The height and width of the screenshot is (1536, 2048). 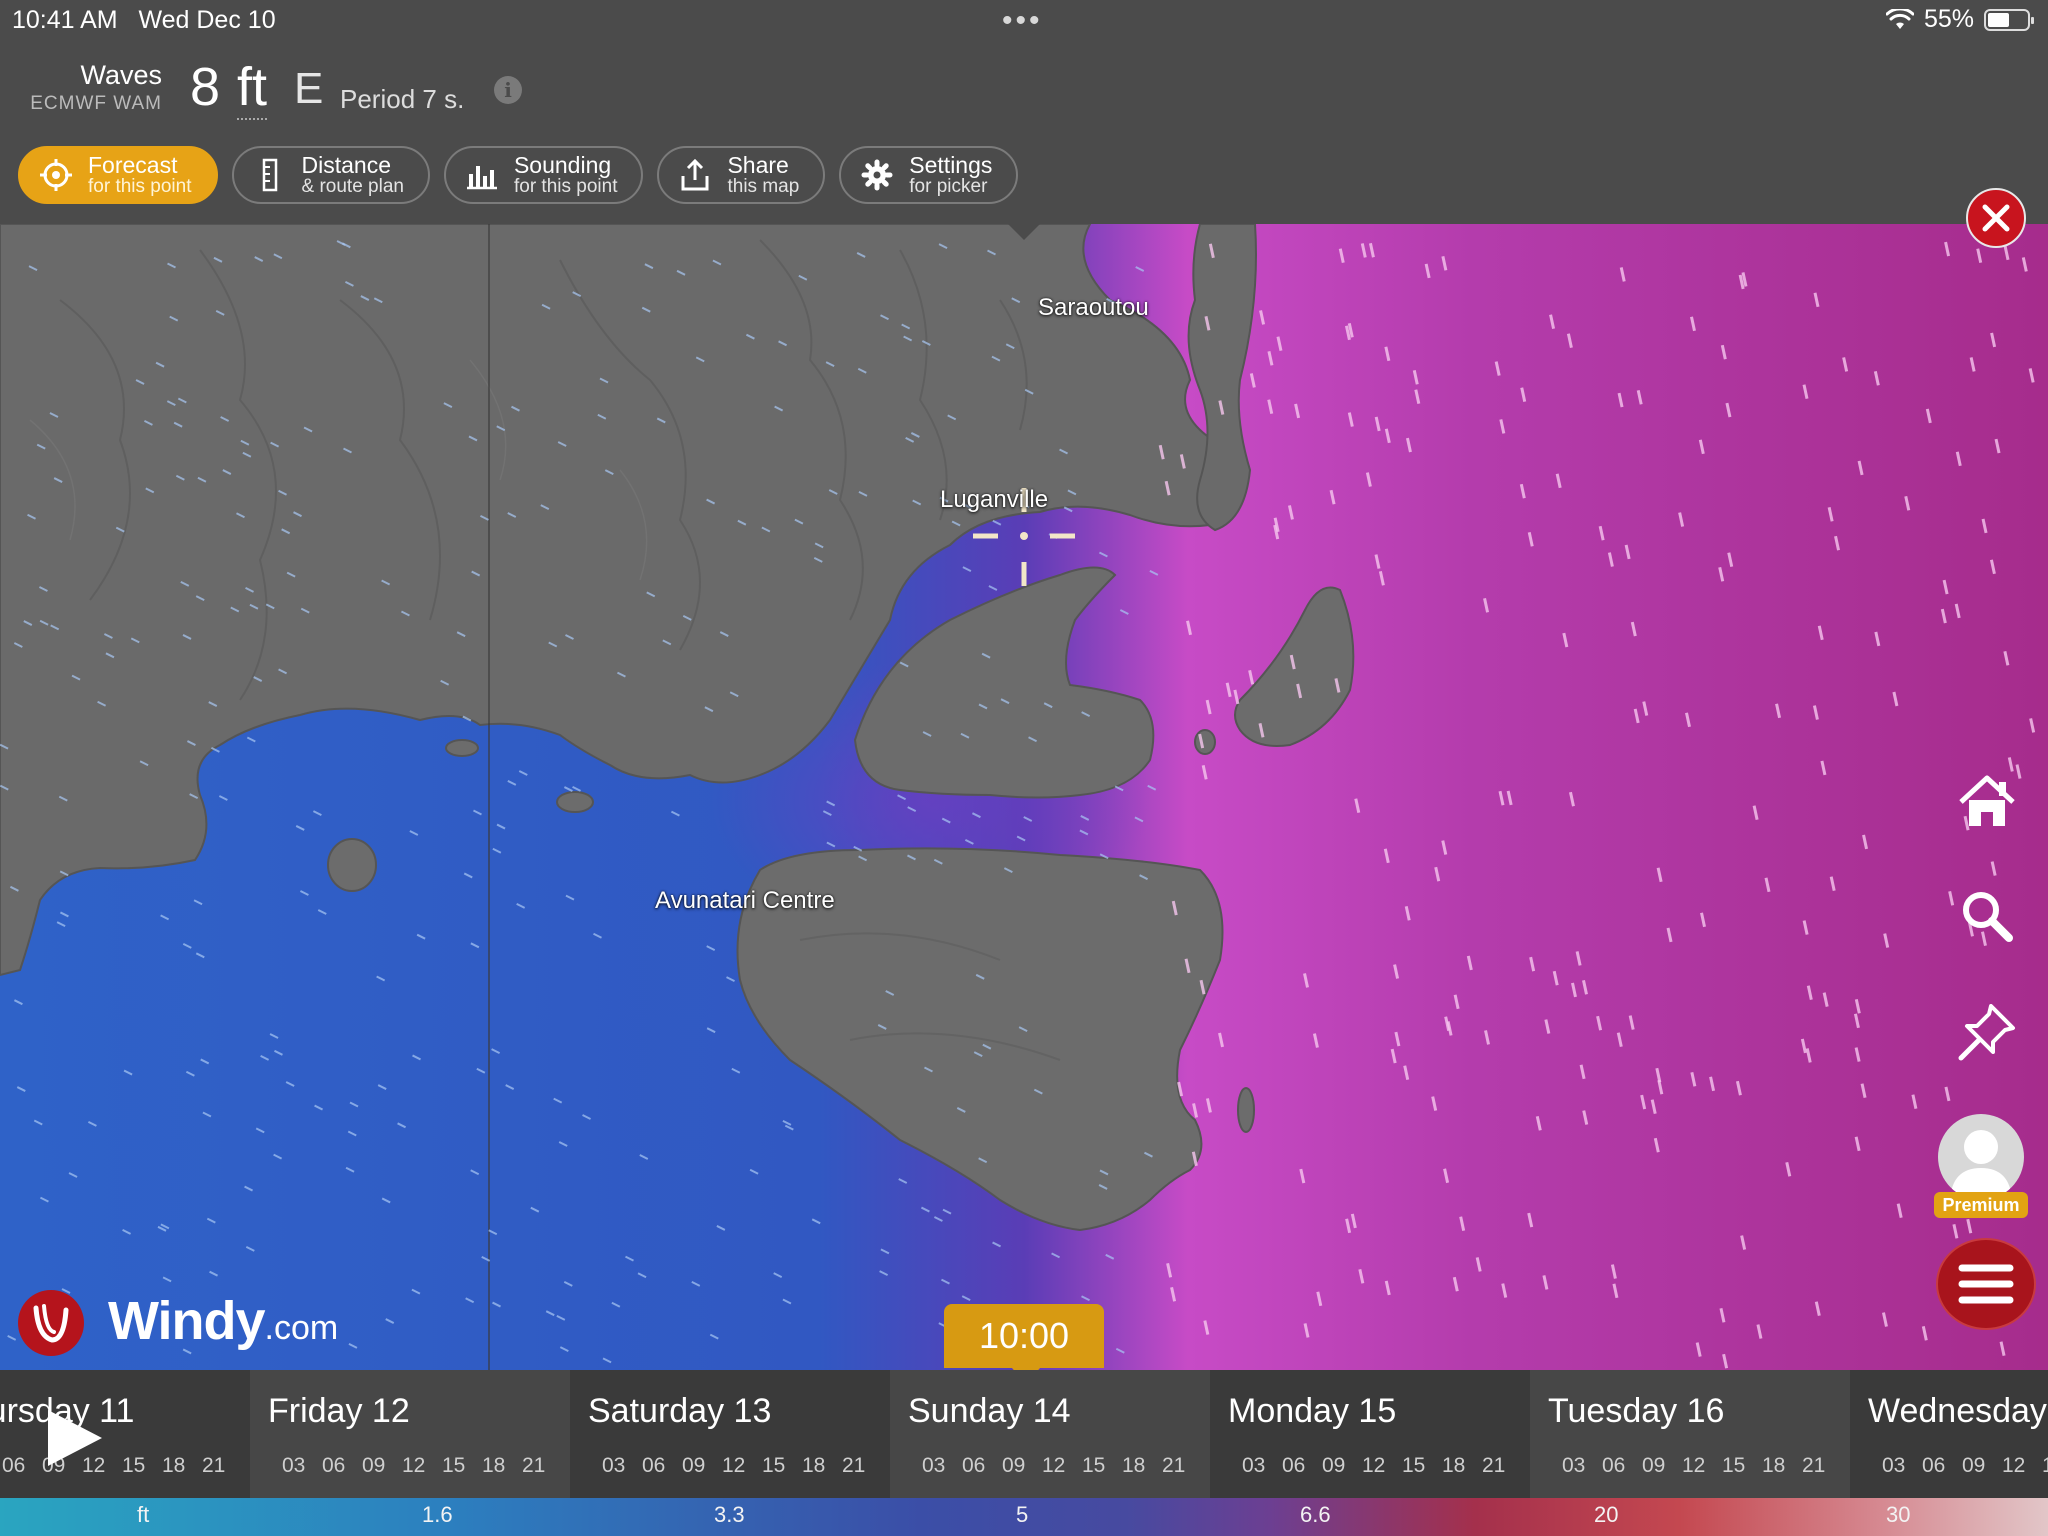 I want to click on timeline-day: Friday 12 03 06 09 12 15 18 21, so click(x=410, y=1434).